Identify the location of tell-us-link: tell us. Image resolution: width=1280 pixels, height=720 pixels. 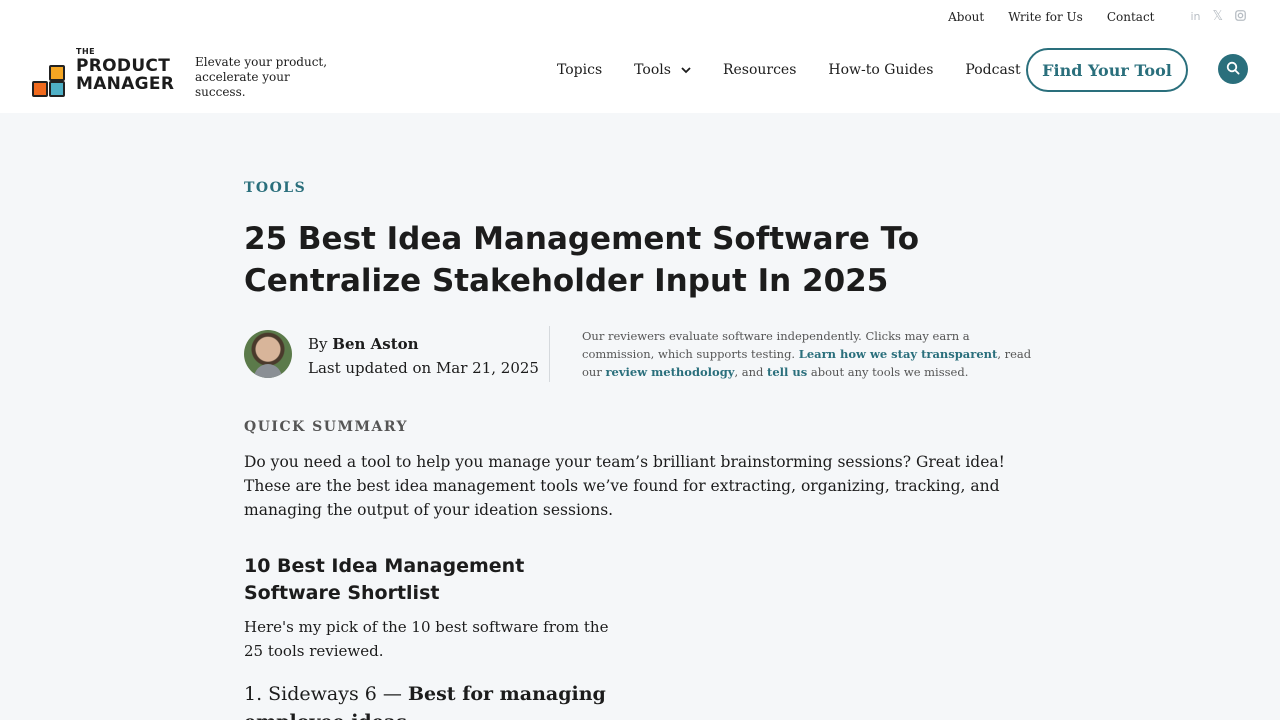
(787, 372).